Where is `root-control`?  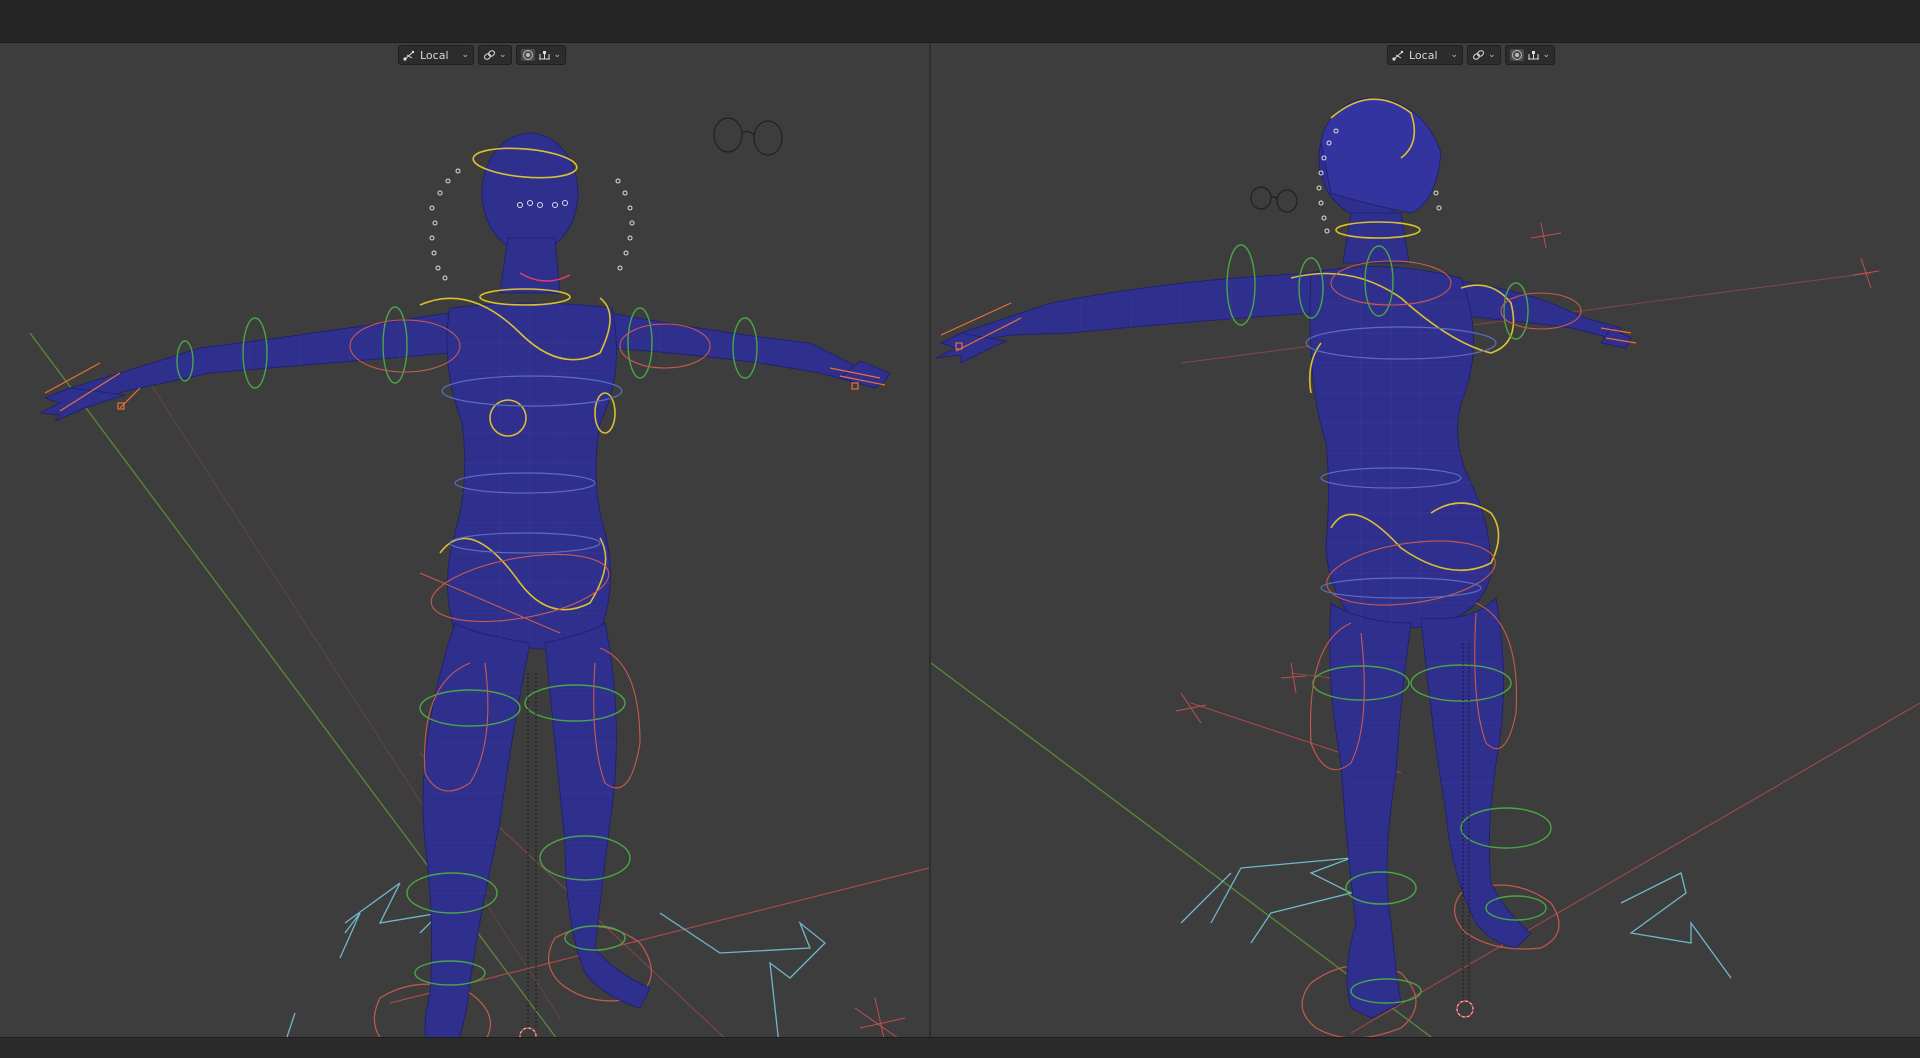 root-control is located at coordinates (556, 959).